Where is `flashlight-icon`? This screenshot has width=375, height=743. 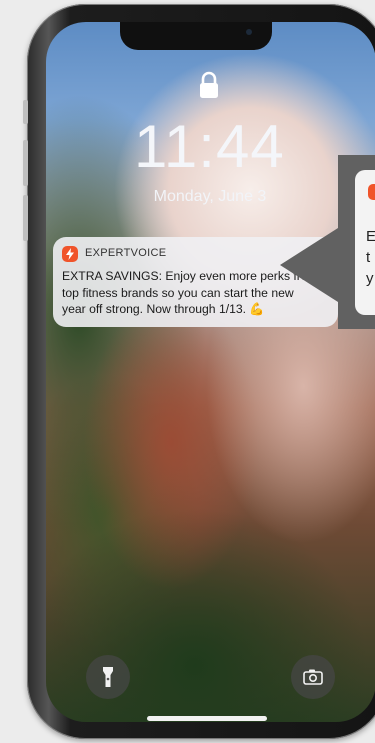 flashlight-icon is located at coordinates (108, 677).